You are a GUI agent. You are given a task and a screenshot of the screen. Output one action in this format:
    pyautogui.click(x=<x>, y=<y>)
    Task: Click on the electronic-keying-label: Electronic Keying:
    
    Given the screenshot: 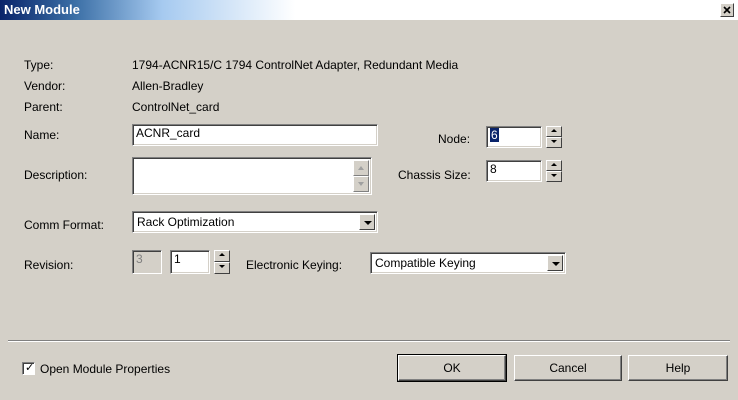 What is the action you would take?
    pyautogui.click(x=294, y=265)
    